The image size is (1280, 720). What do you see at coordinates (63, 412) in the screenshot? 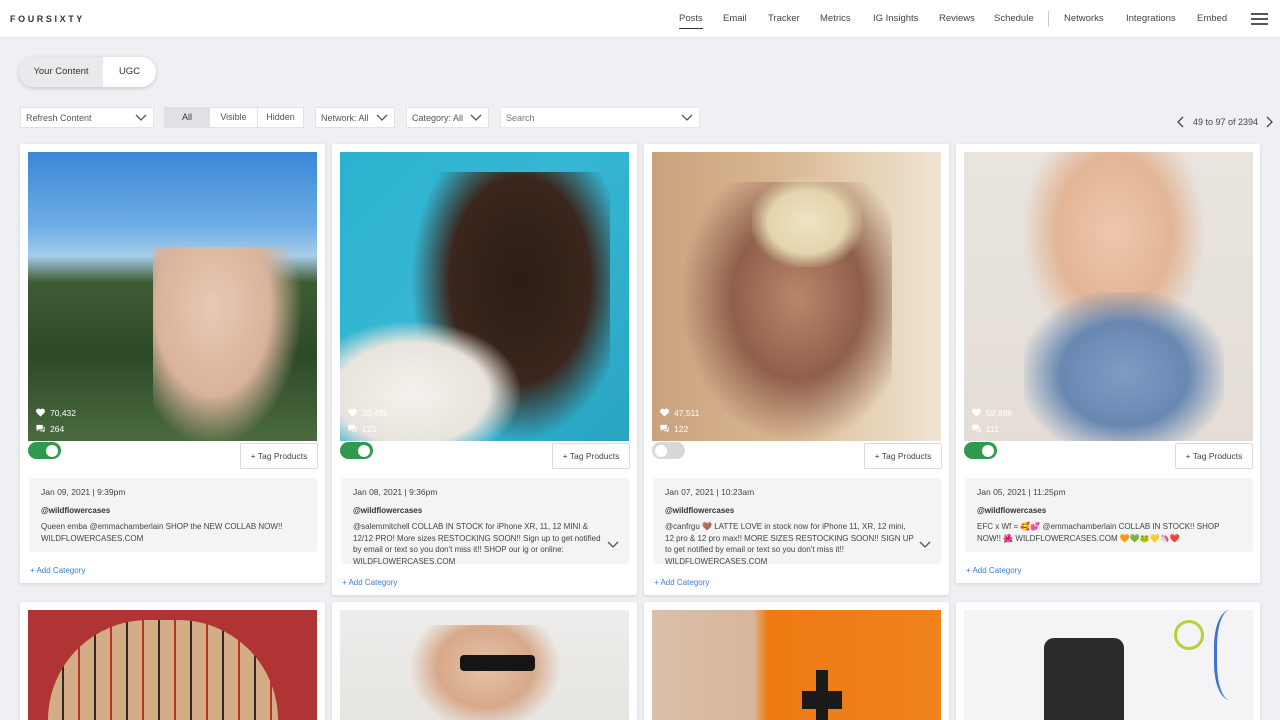
I see `likes-count: 70,432` at bounding box center [63, 412].